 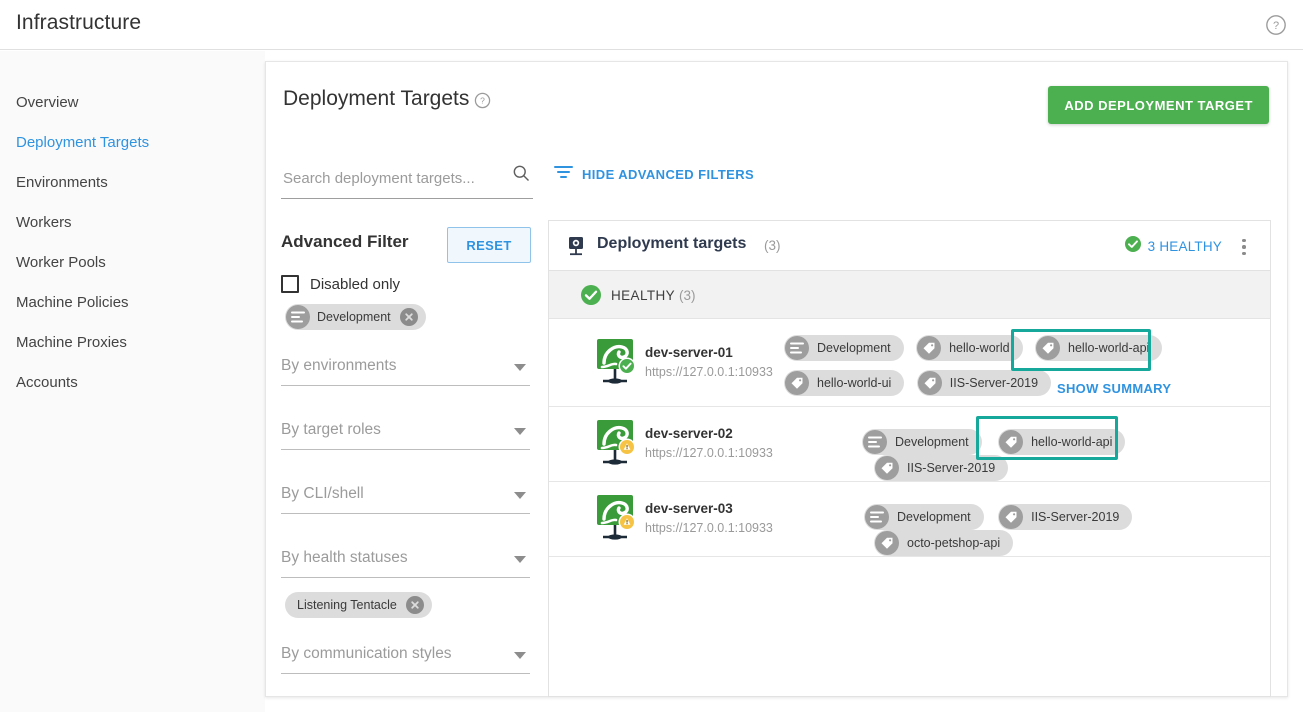 I want to click on sidebar-item-machine-policies: Machine Policies, so click(x=72, y=302).